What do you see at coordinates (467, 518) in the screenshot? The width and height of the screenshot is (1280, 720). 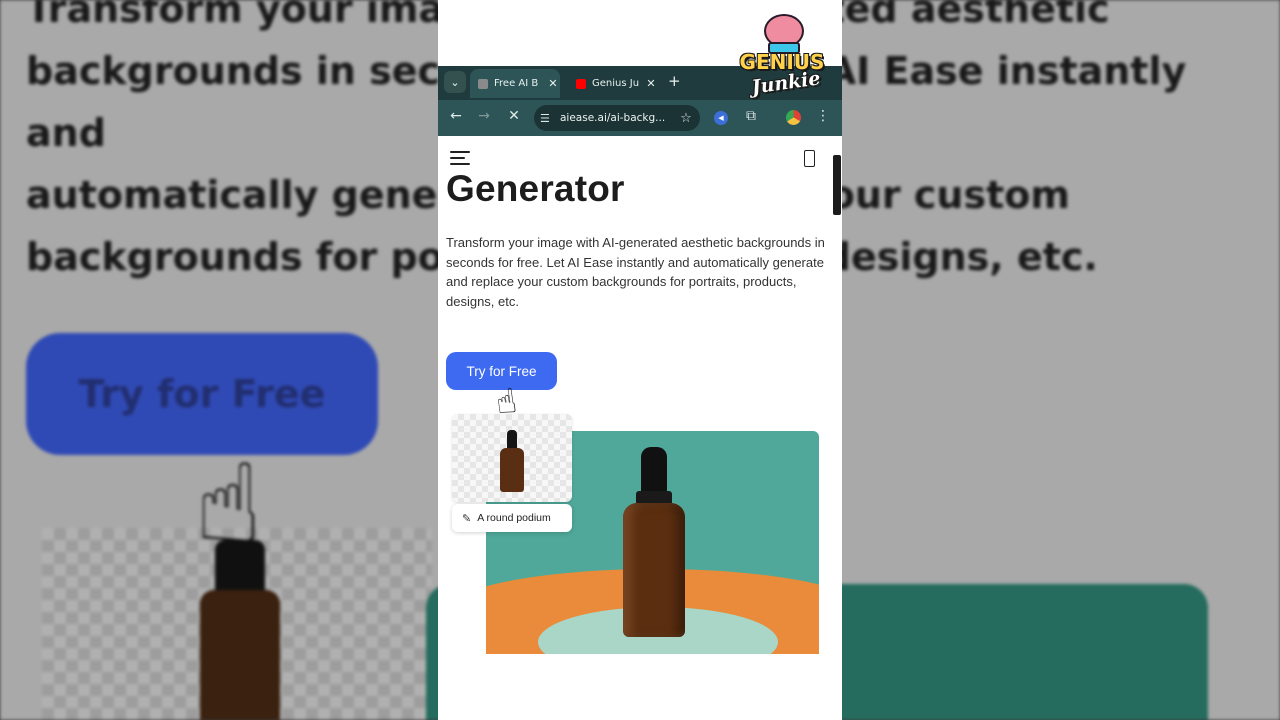 I see `pencil-icon: ✎` at bounding box center [467, 518].